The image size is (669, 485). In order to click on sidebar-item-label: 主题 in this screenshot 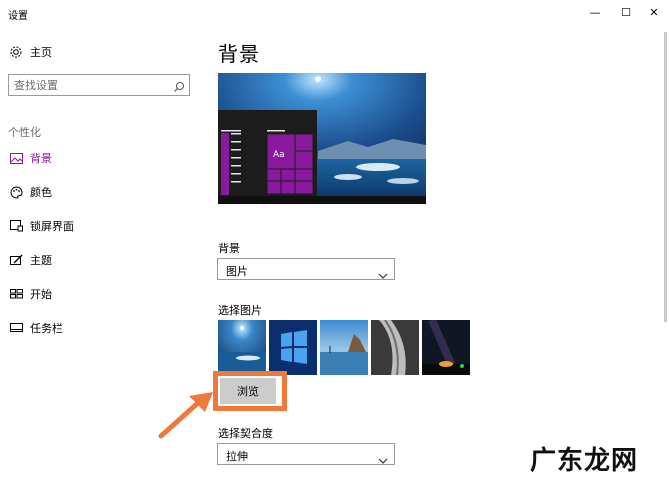, I will do `click(41, 260)`.